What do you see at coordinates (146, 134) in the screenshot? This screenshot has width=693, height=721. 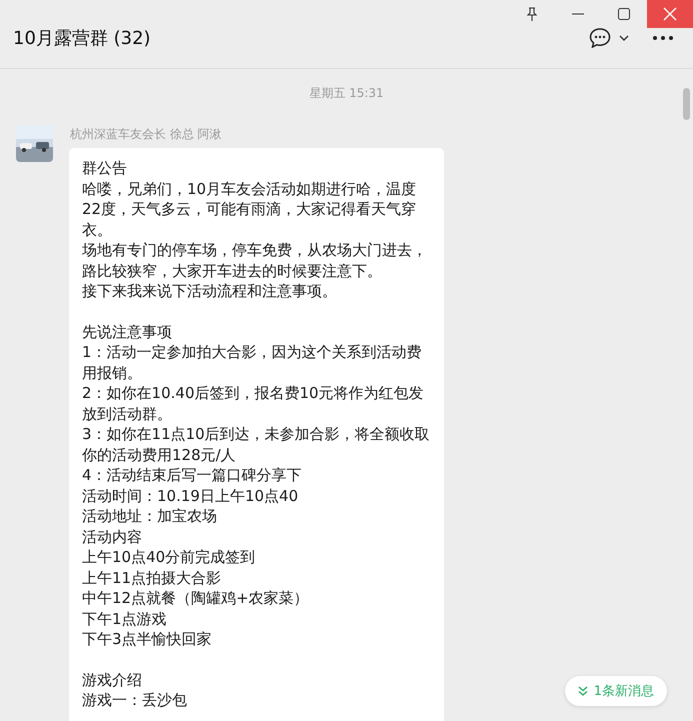 I see `sender-name: 杭州深蓝车友会长 徐总 阿湫` at bounding box center [146, 134].